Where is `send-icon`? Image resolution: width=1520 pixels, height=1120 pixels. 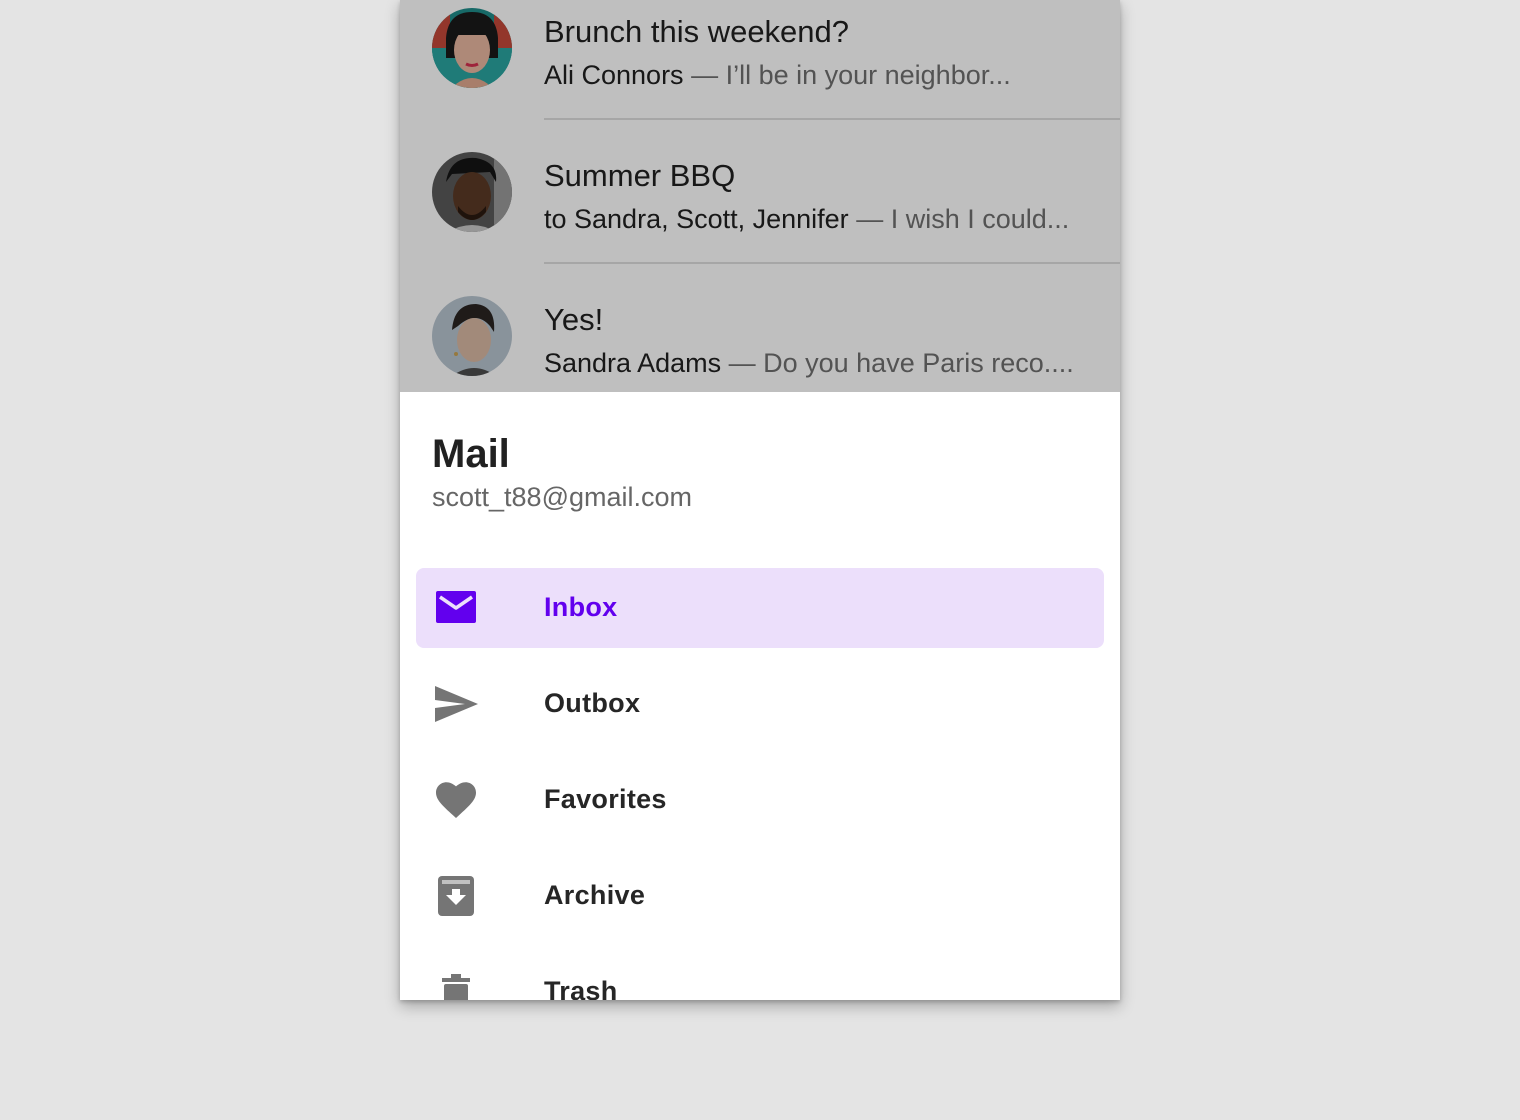
send-icon is located at coordinates (456, 704).